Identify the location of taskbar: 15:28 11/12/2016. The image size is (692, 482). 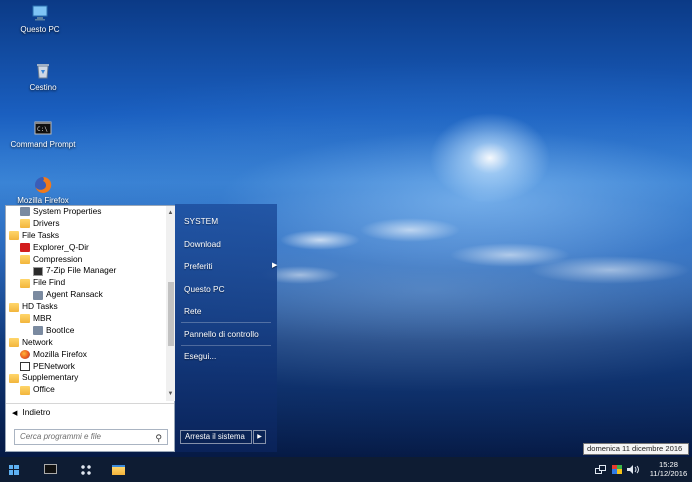
(346, 469).